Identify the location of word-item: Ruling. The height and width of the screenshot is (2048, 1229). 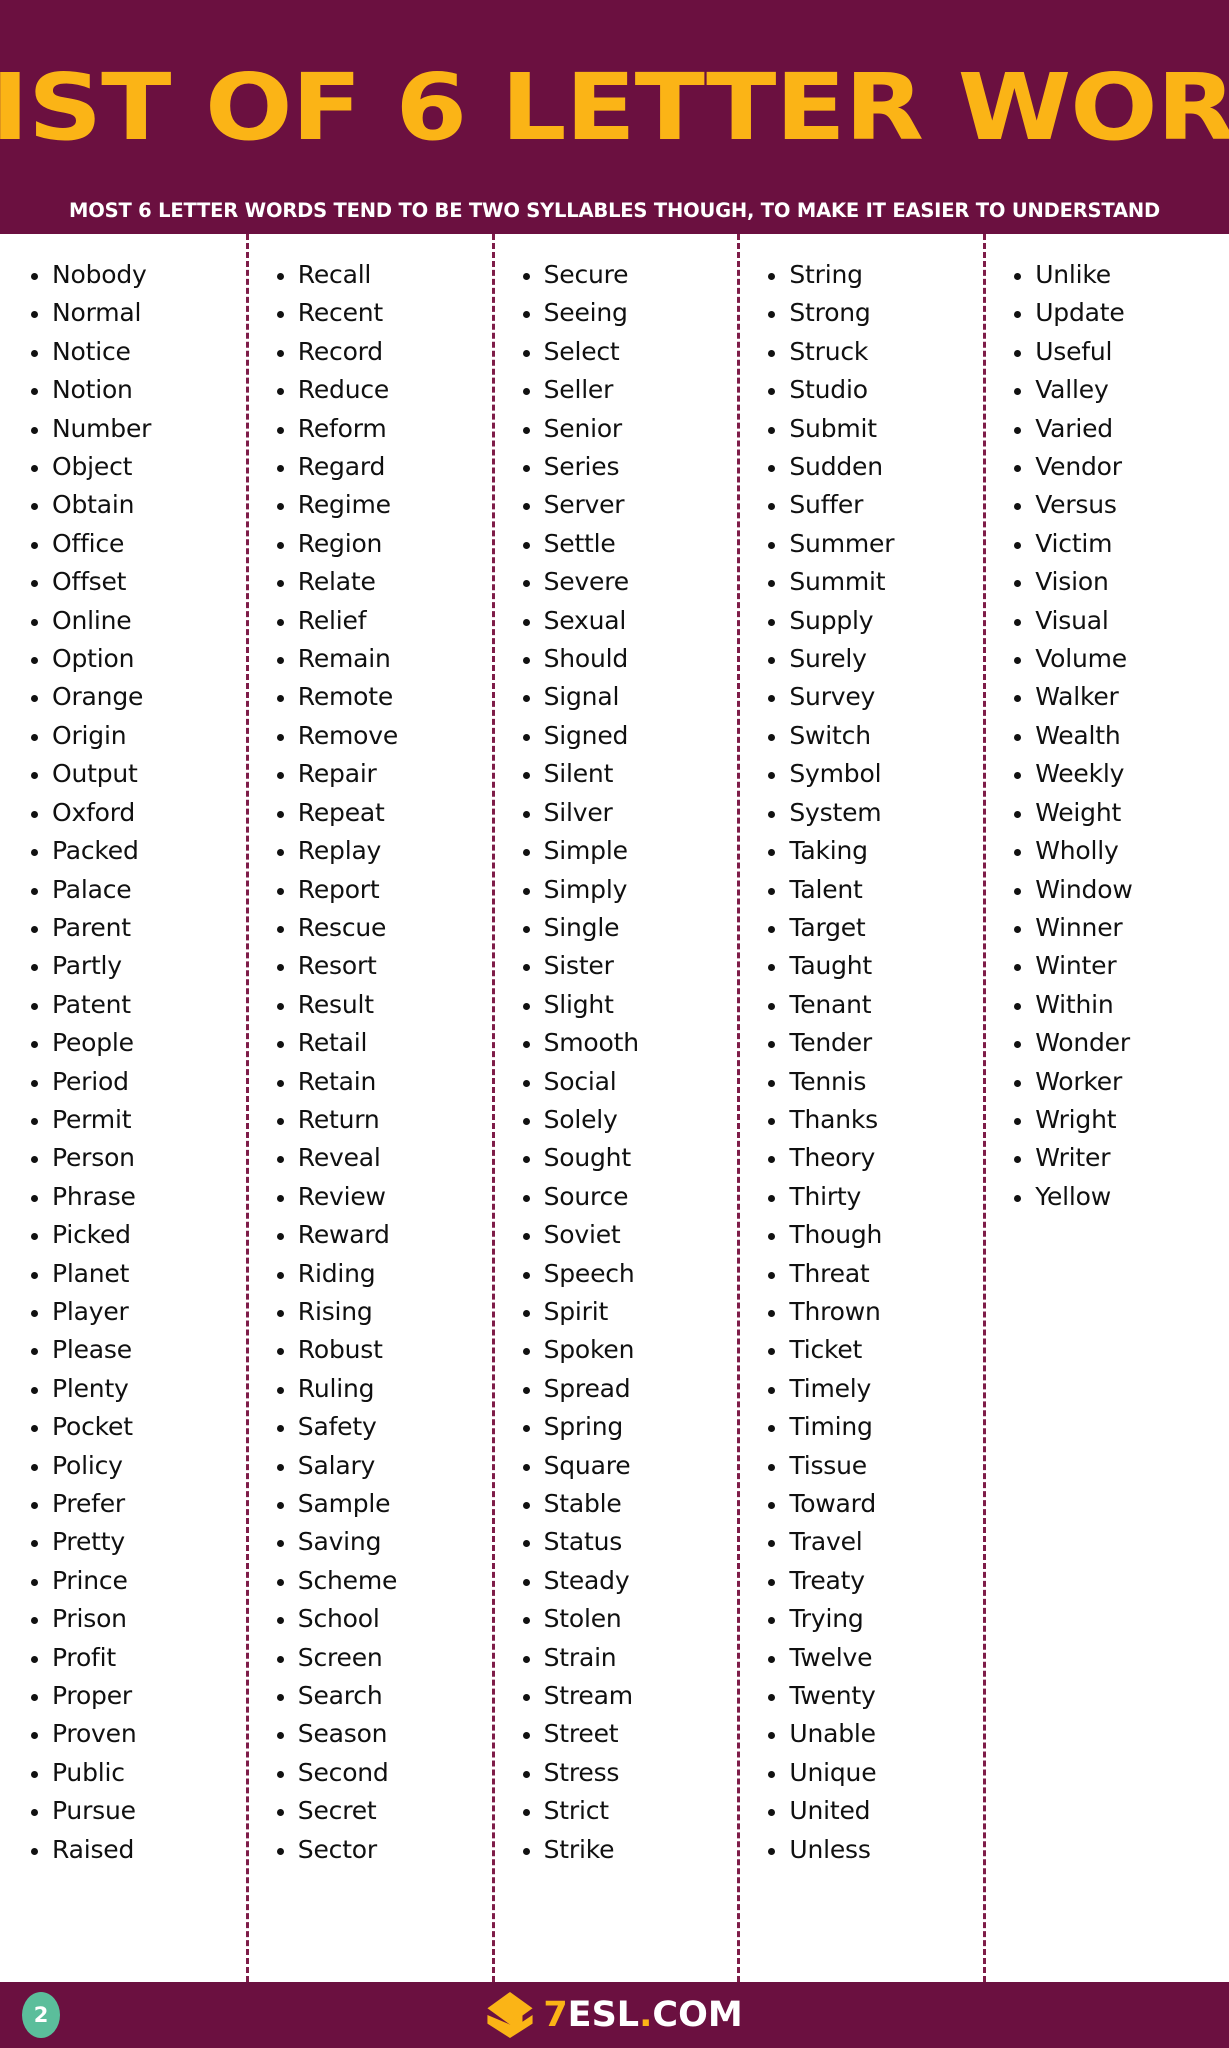
(384, 1389).